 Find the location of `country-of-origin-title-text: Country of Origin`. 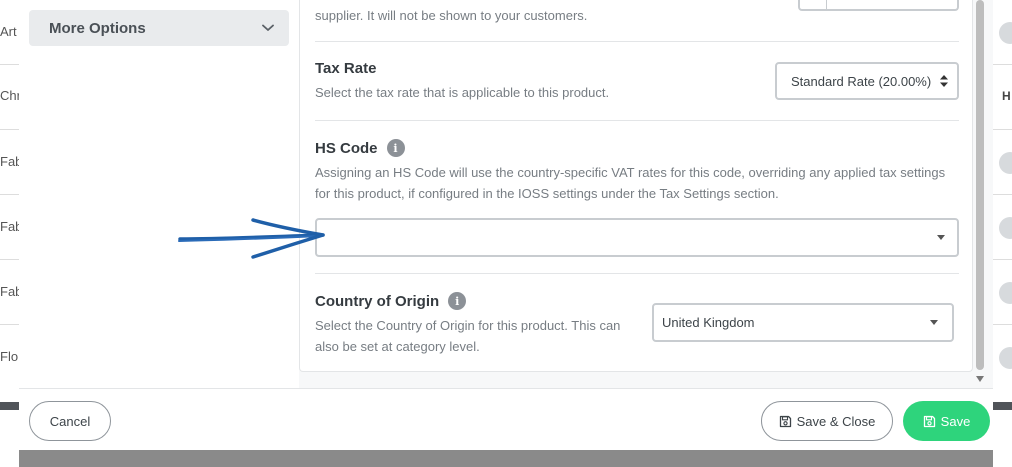

country-of-origin-title-text: Country of Origin is located at coordinates (377, 301).